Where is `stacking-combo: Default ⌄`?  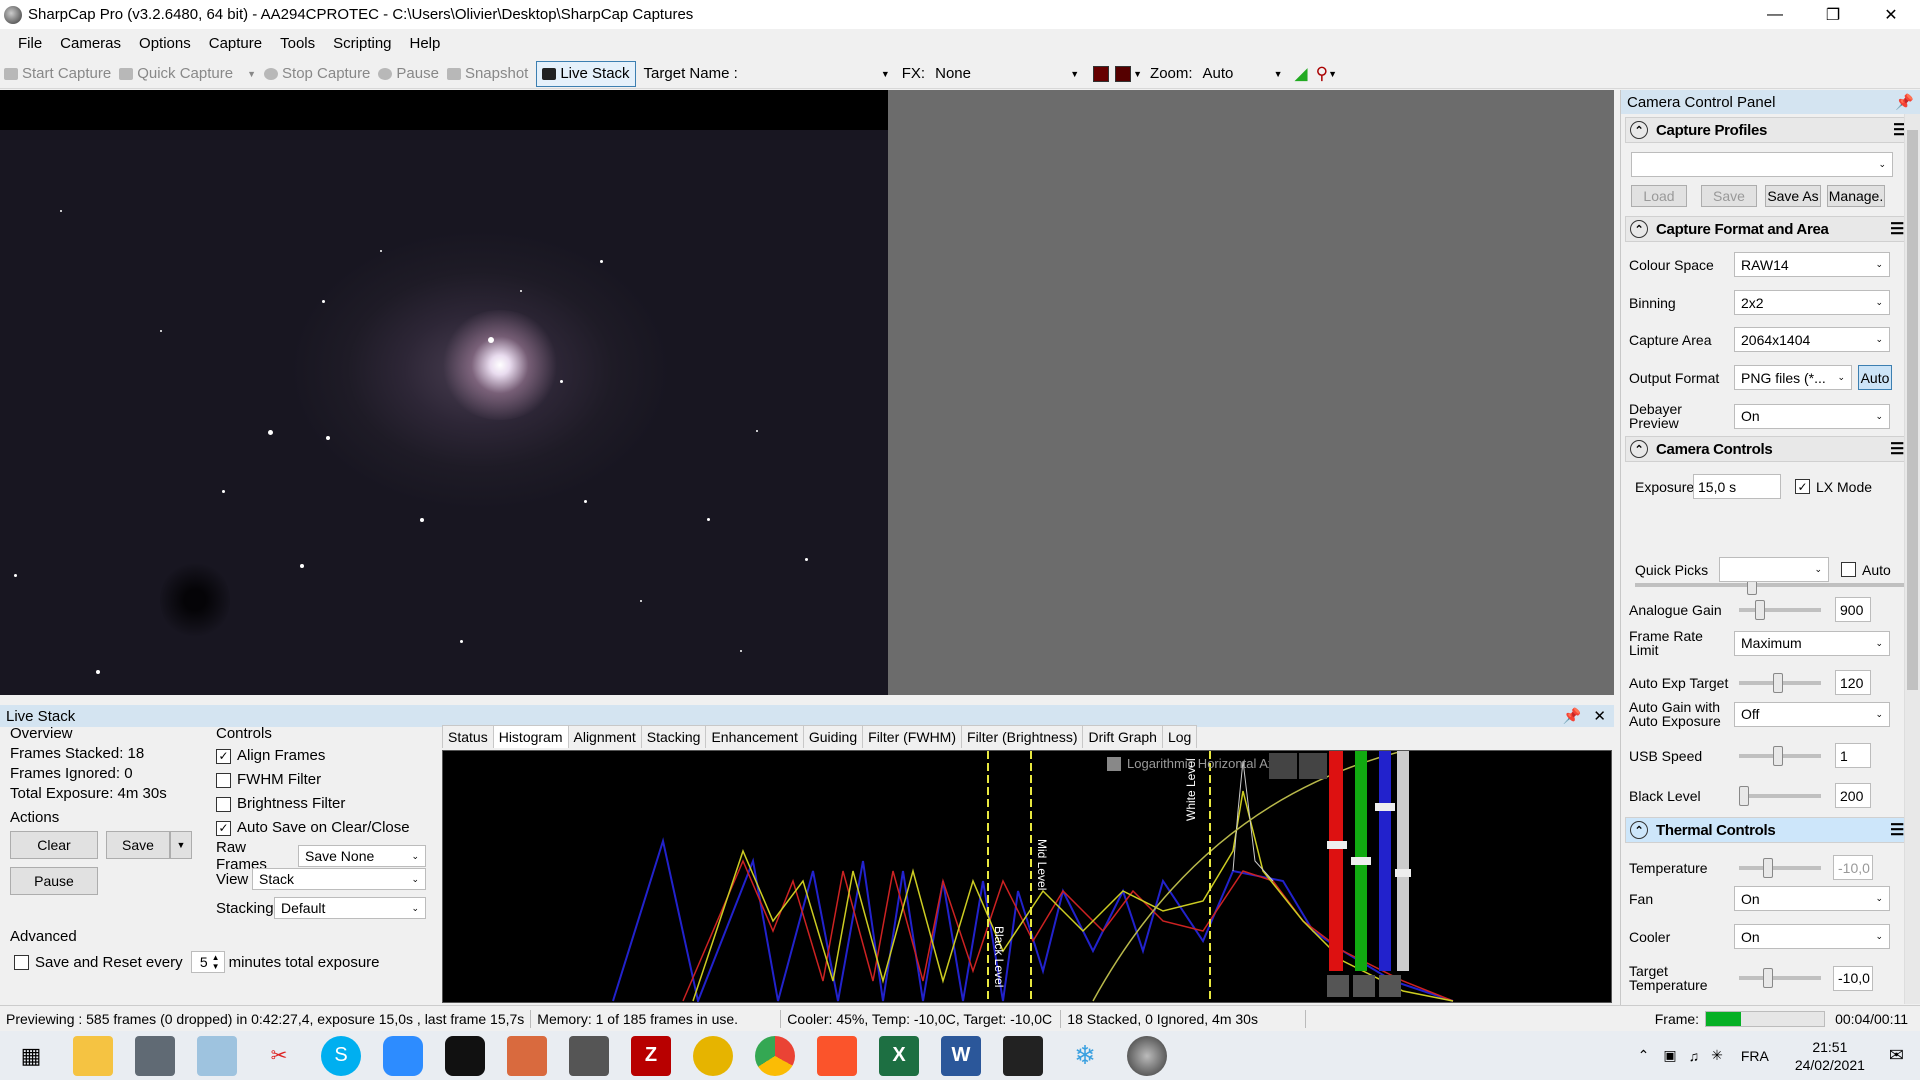 stacking-combo: Default ⌄ is located at coordinates (350, 908).